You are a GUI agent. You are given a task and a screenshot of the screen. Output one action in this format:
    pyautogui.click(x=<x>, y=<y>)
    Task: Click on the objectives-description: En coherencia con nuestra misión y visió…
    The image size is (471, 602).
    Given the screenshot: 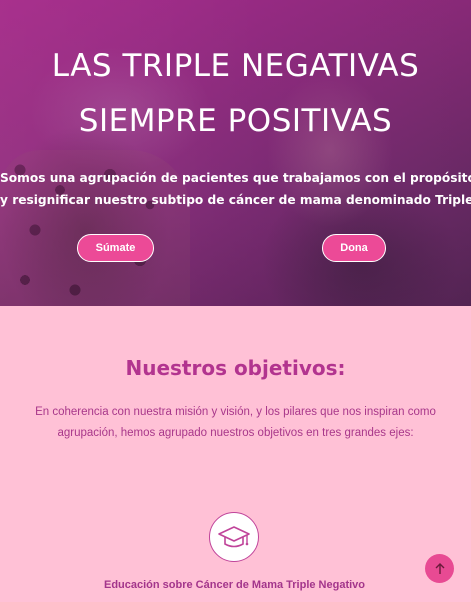 What is the action you would take?
    pyautogui.click(x=235, y=423)
    